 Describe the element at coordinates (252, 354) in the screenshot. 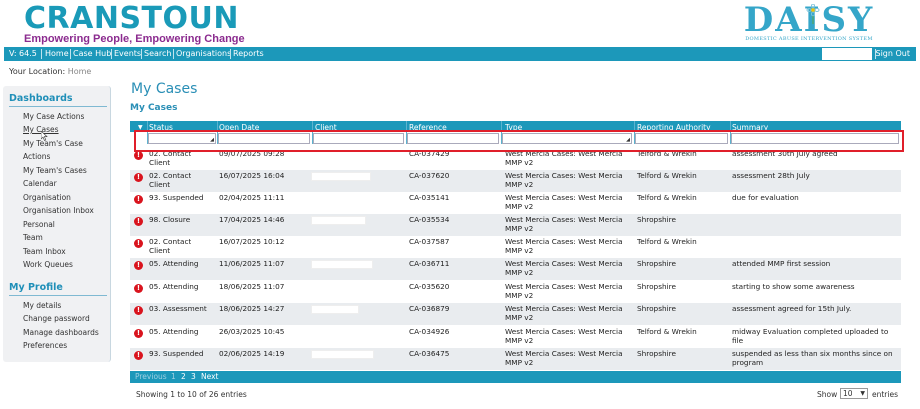

I see `open-date-cell: 02/06/2025 14:19` at that location.